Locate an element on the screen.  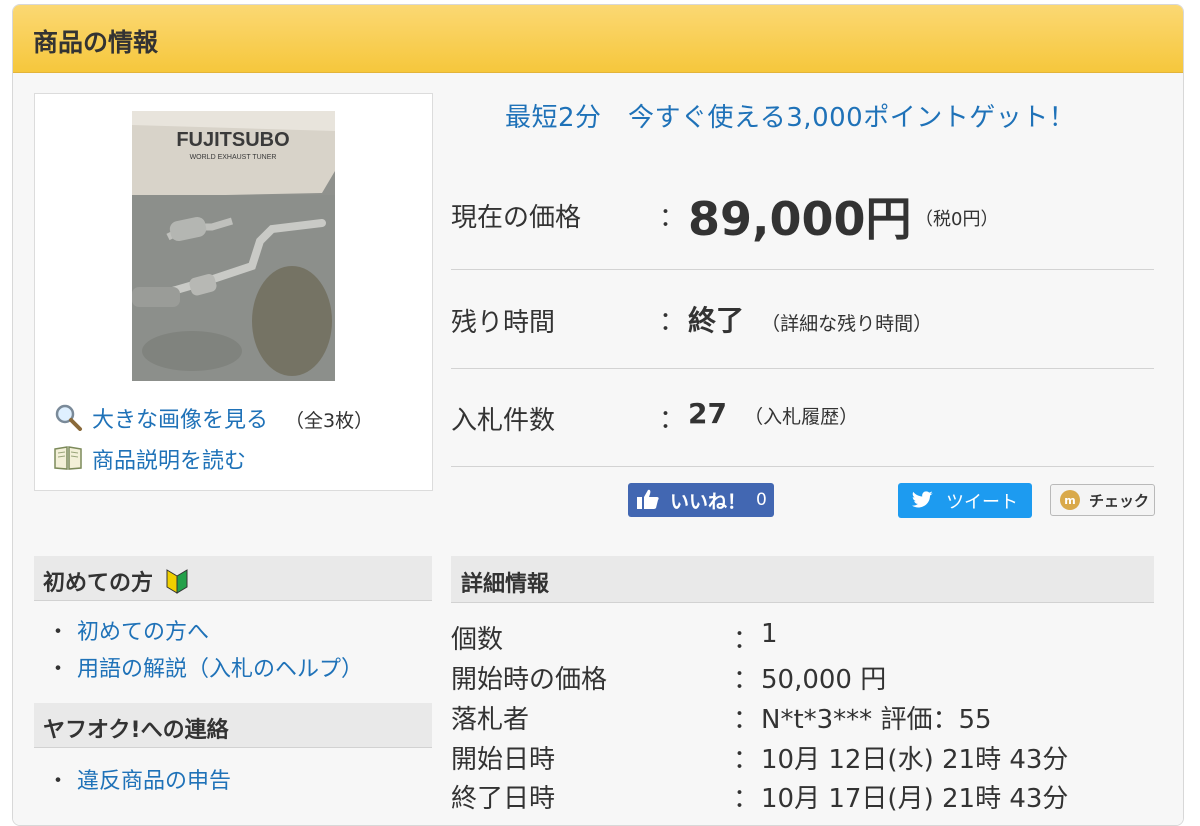
panel-header: 商品の情報 is located at coordinates (598, 39).